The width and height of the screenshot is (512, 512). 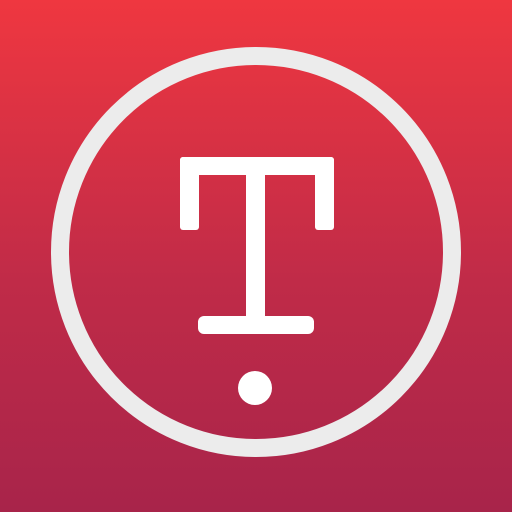 What do you see at coordinates (255, 388) in the screenshot?
I see `exclamation-dot-icon` at bounding box center [255, 388].